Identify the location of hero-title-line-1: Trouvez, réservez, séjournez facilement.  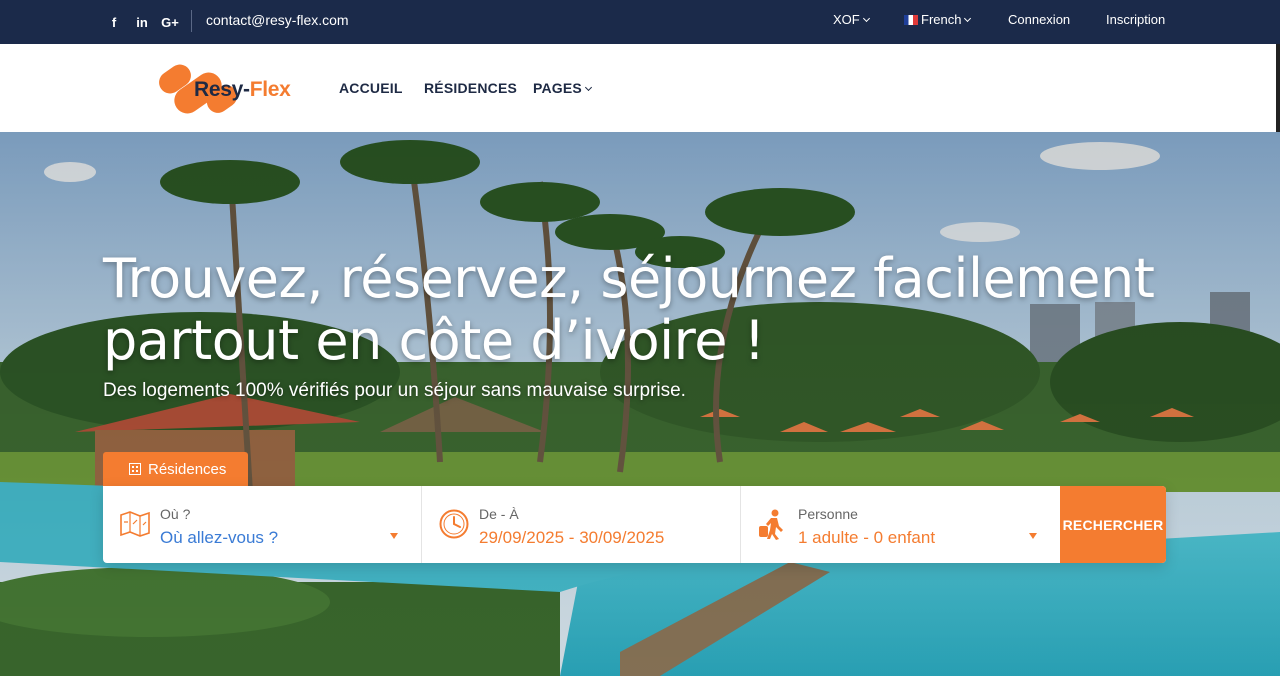
(629, 278).